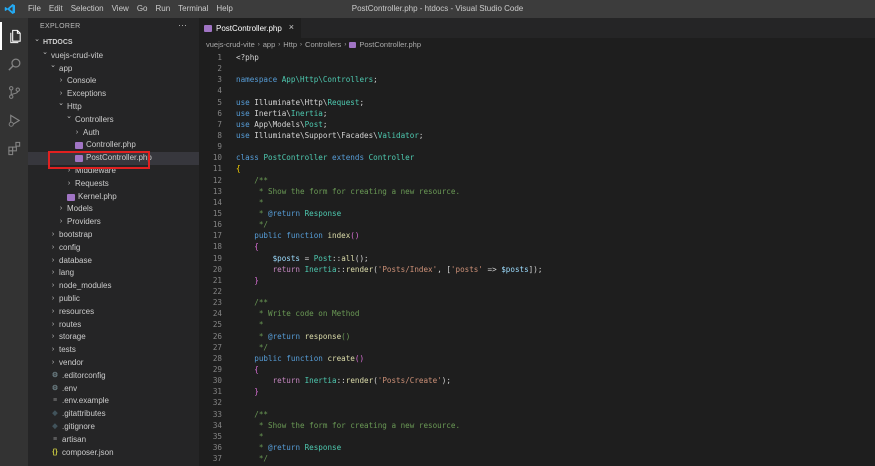 Image resolution: width=875 pixels, height=466 pixels. I want to click on code-token: =, so click(309, 258).